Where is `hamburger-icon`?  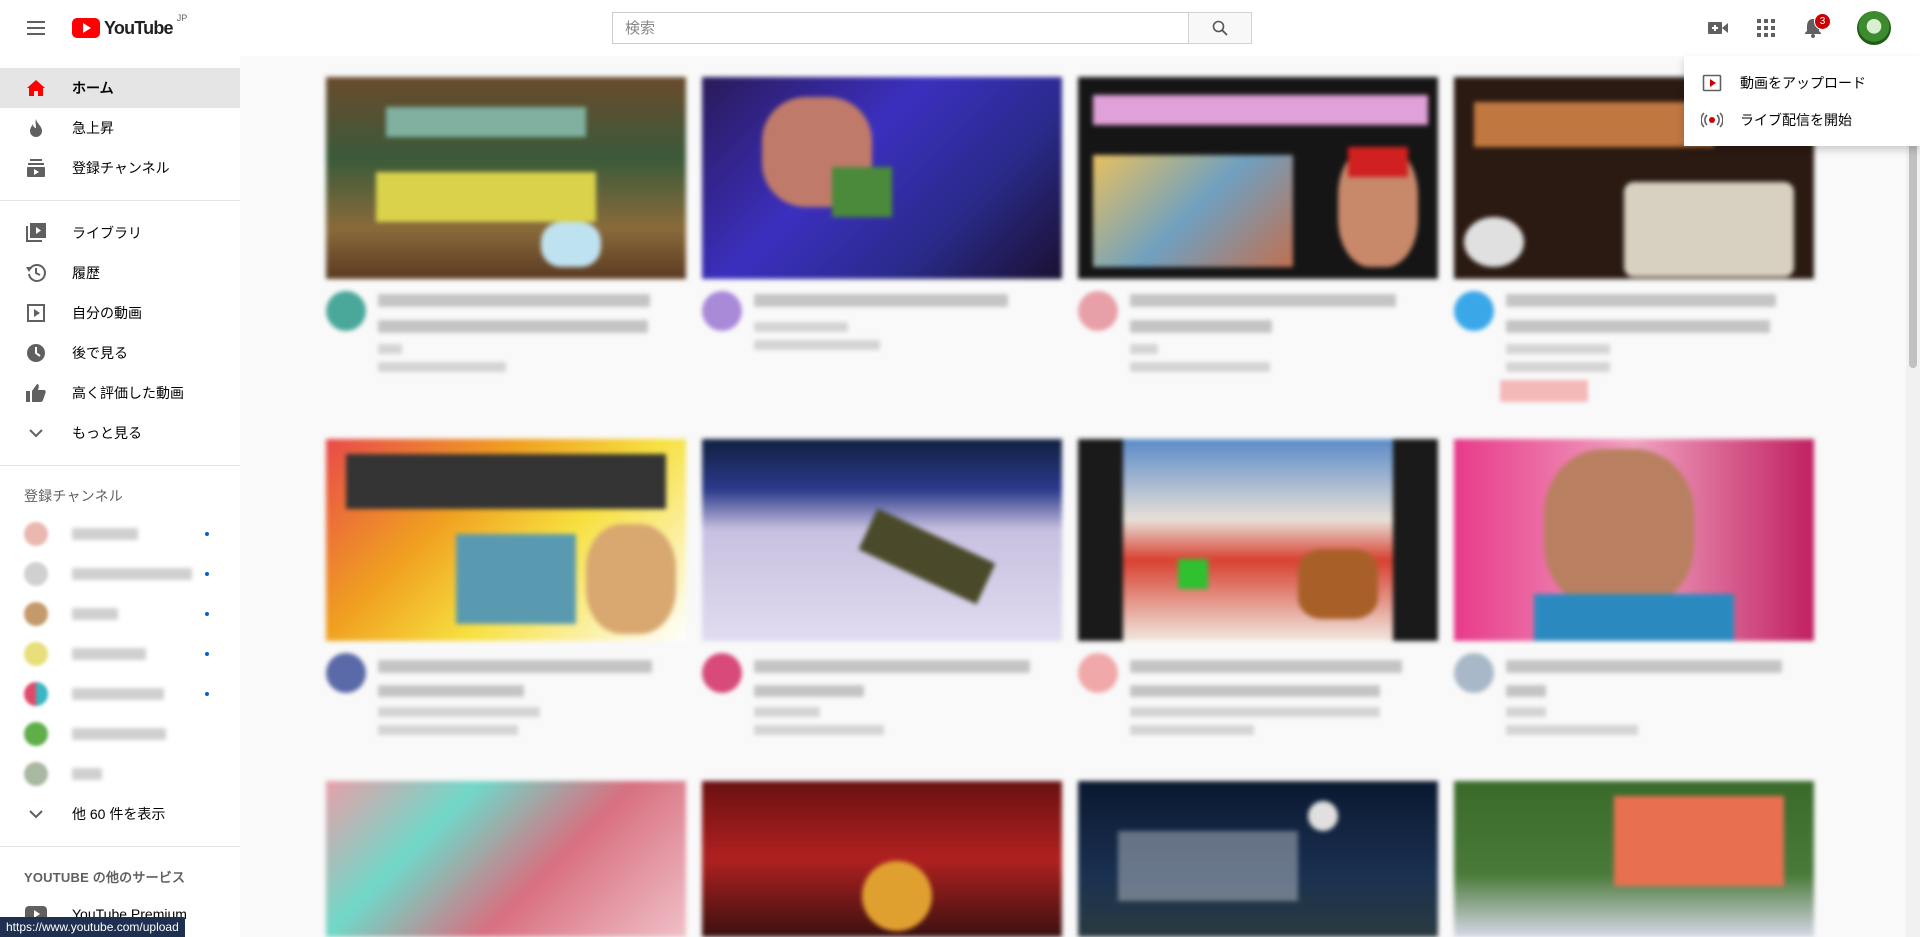 hamburger-icon is located at coordinates (36, 22).